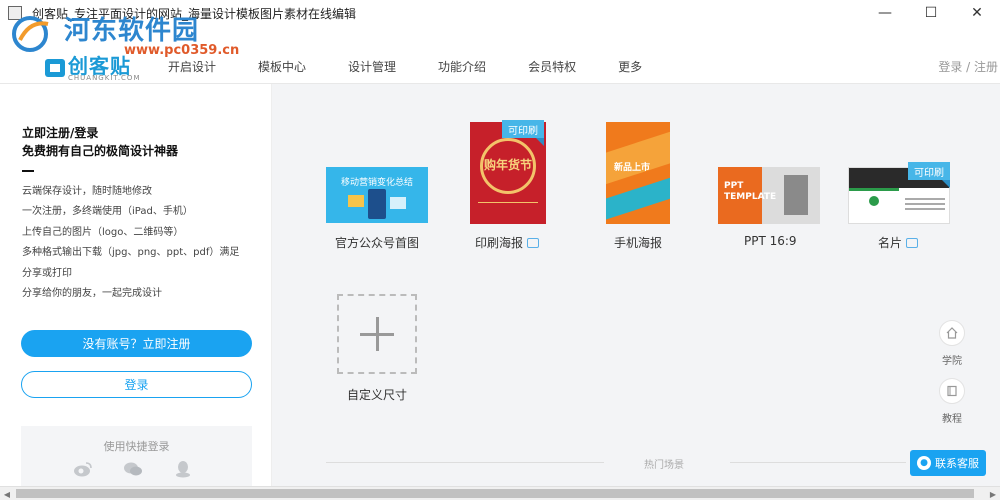  What do you see at coordinates (136, 343) in the screenshot?
I see `register-button: 没有账号？立即注册` at bounding box center [136, 343].